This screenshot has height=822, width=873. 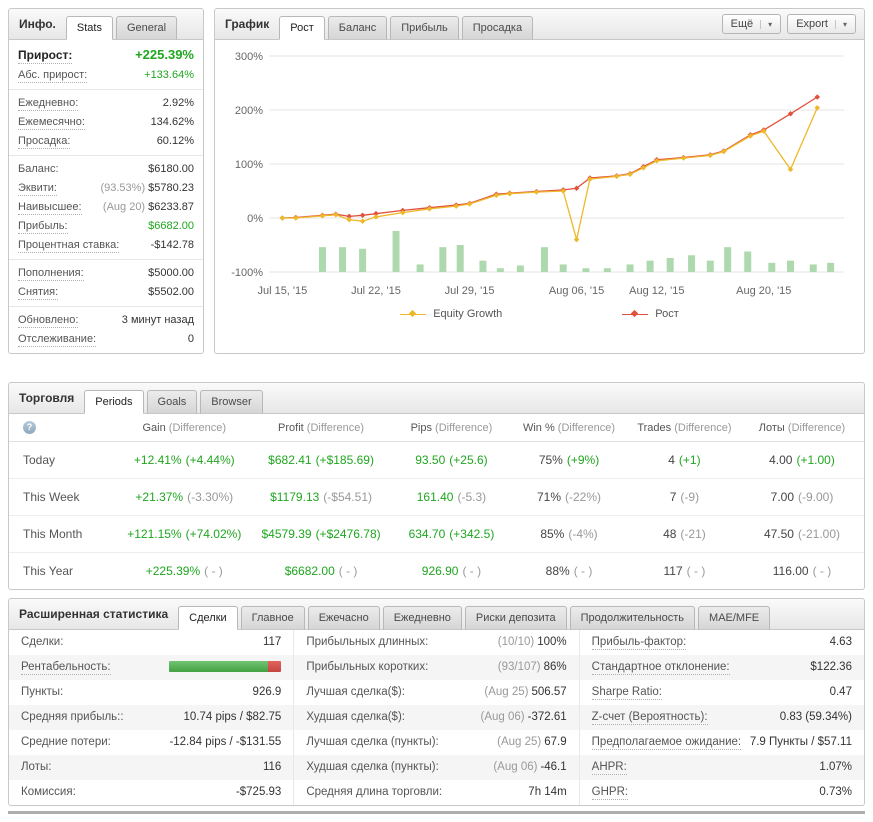 What do you see at coordinates (801, 428) in the screenshot?
I see `column-header: Лоты (Difference)` at bounding box center [801, 428].